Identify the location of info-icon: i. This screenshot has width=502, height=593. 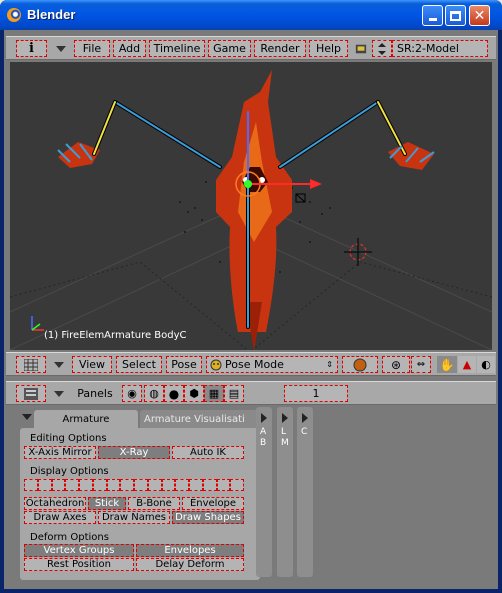
(31, 48).